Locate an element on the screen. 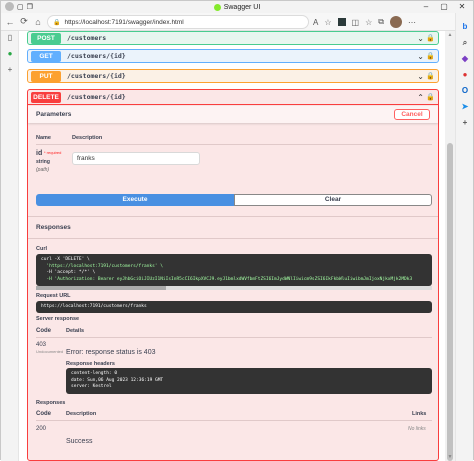 The image size is (474, 461). method-badge: DELETE is located at coordinates (46, 97).